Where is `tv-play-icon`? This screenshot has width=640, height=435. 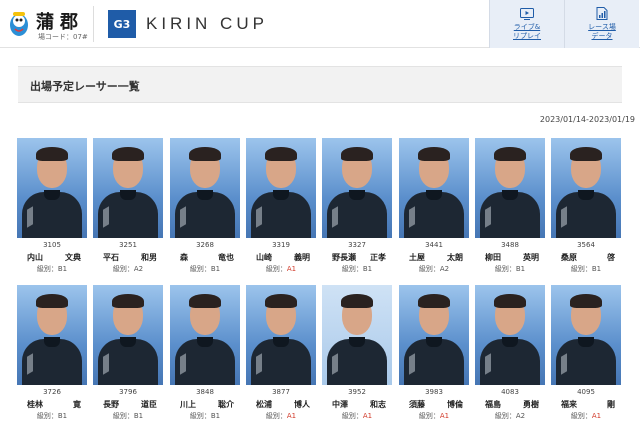 tv-play-icon is located at coordinates (527, 13).